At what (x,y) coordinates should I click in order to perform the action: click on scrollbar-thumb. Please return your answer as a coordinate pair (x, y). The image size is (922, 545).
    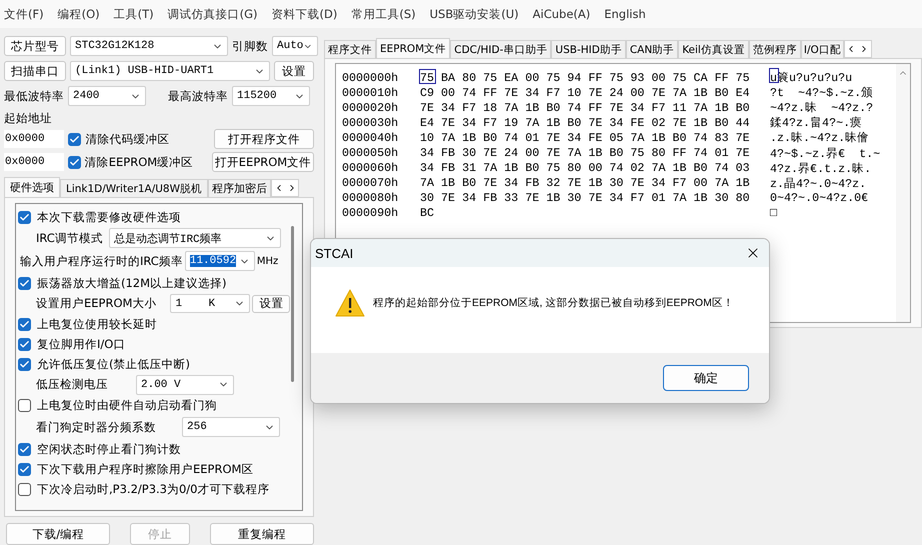
    Looking at the image, I should click on (292, 304).